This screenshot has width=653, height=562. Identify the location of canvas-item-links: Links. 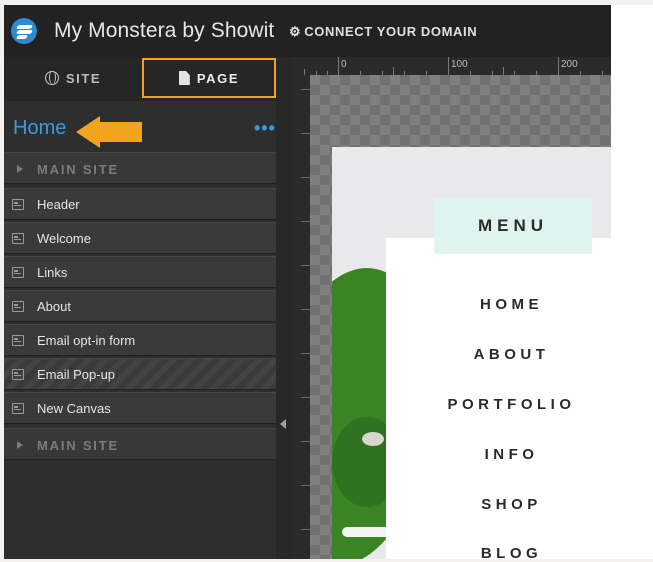
(140, 272).